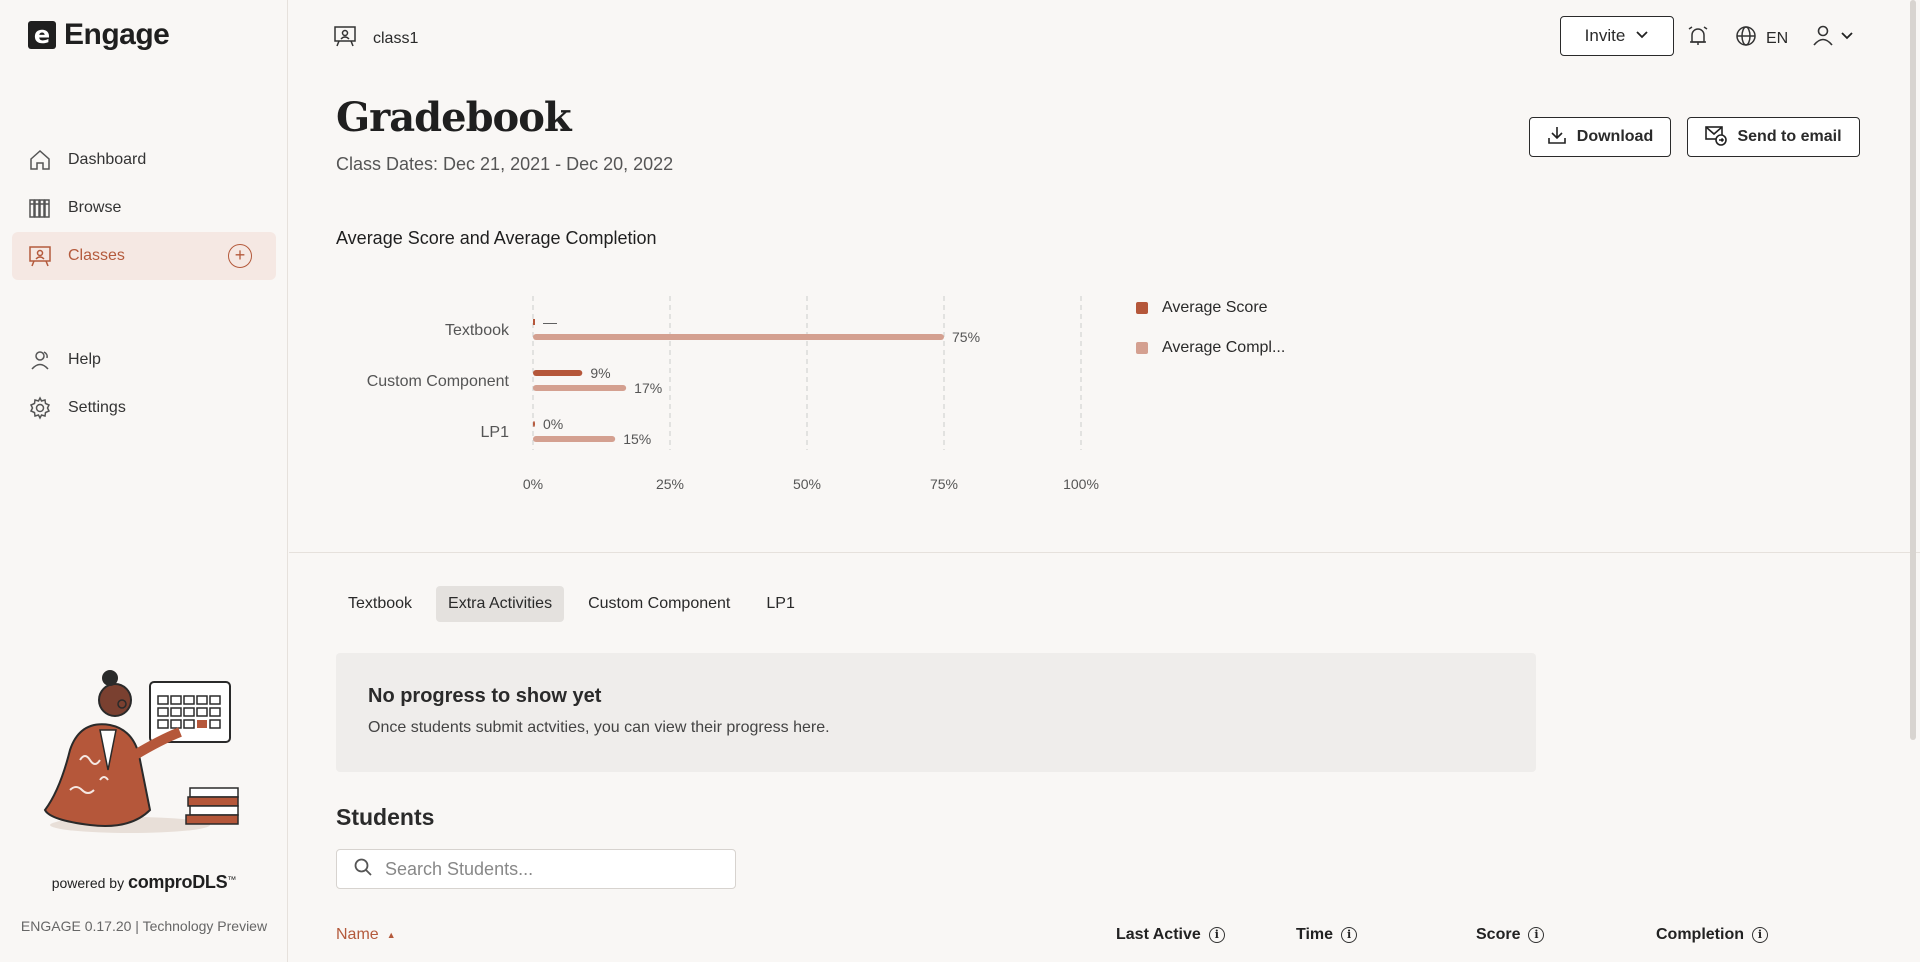  I want to click on data-label: 15%, so click(637, 439).